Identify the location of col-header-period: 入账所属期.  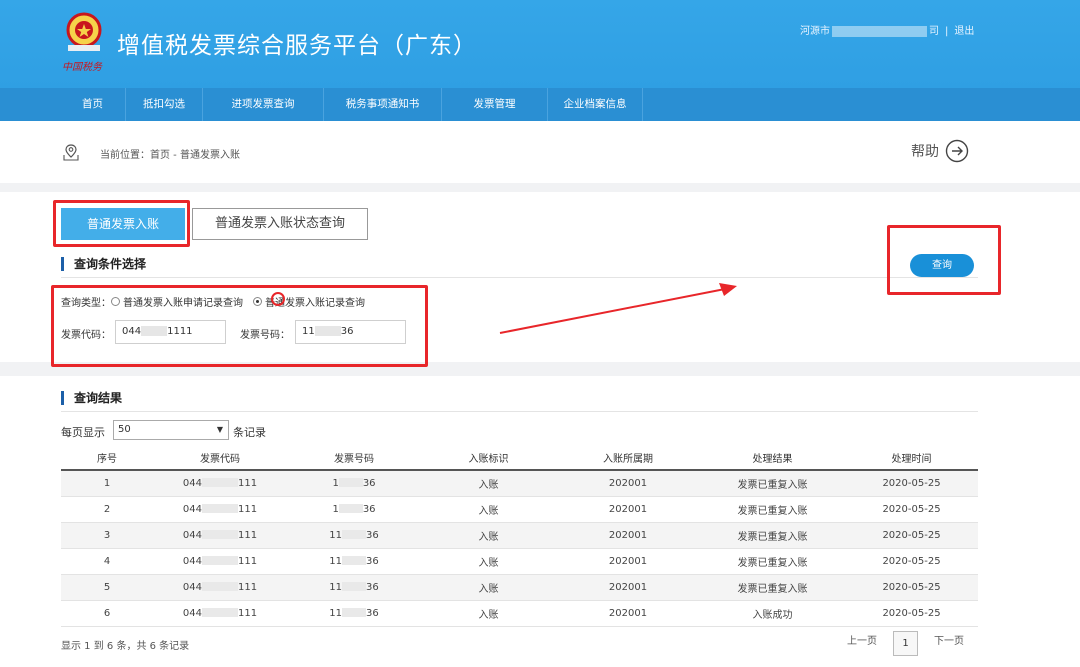
(628, 458).